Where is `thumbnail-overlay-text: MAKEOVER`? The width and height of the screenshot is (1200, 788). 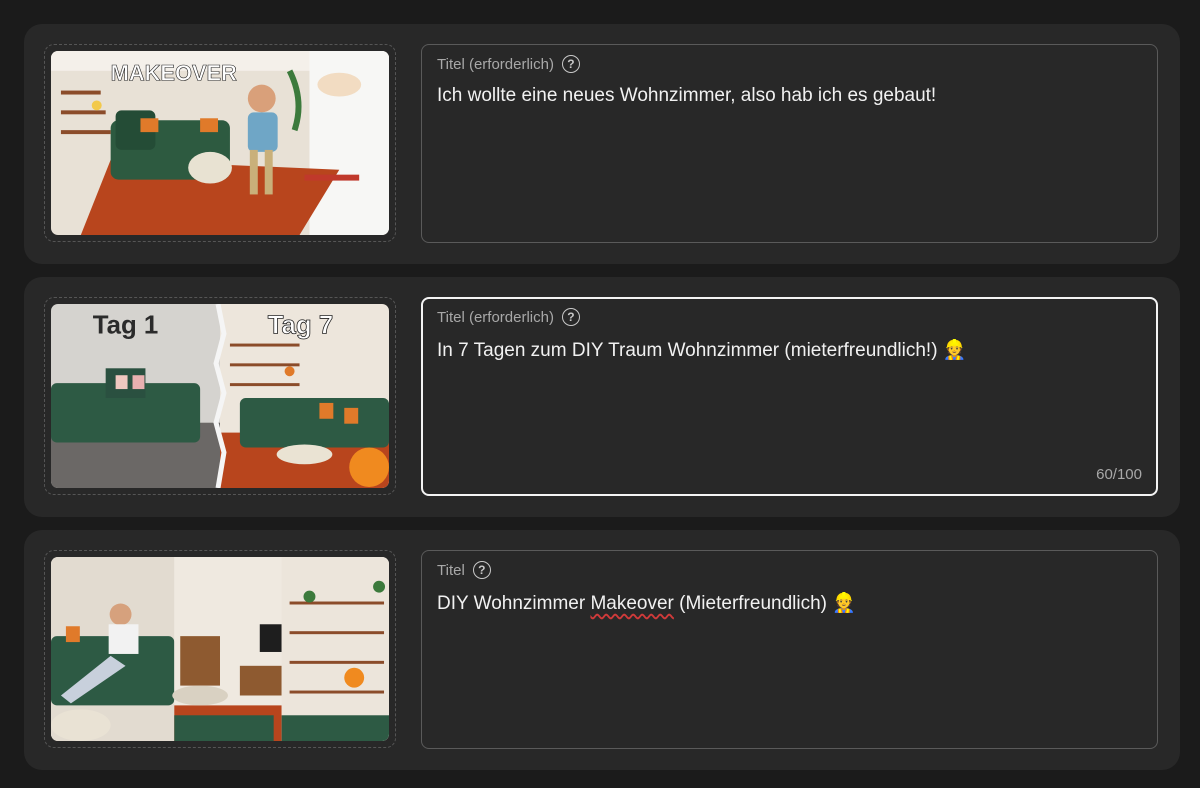
thumbnail-overlay-text: MAKEOVER is located at coordinates (174, 73).